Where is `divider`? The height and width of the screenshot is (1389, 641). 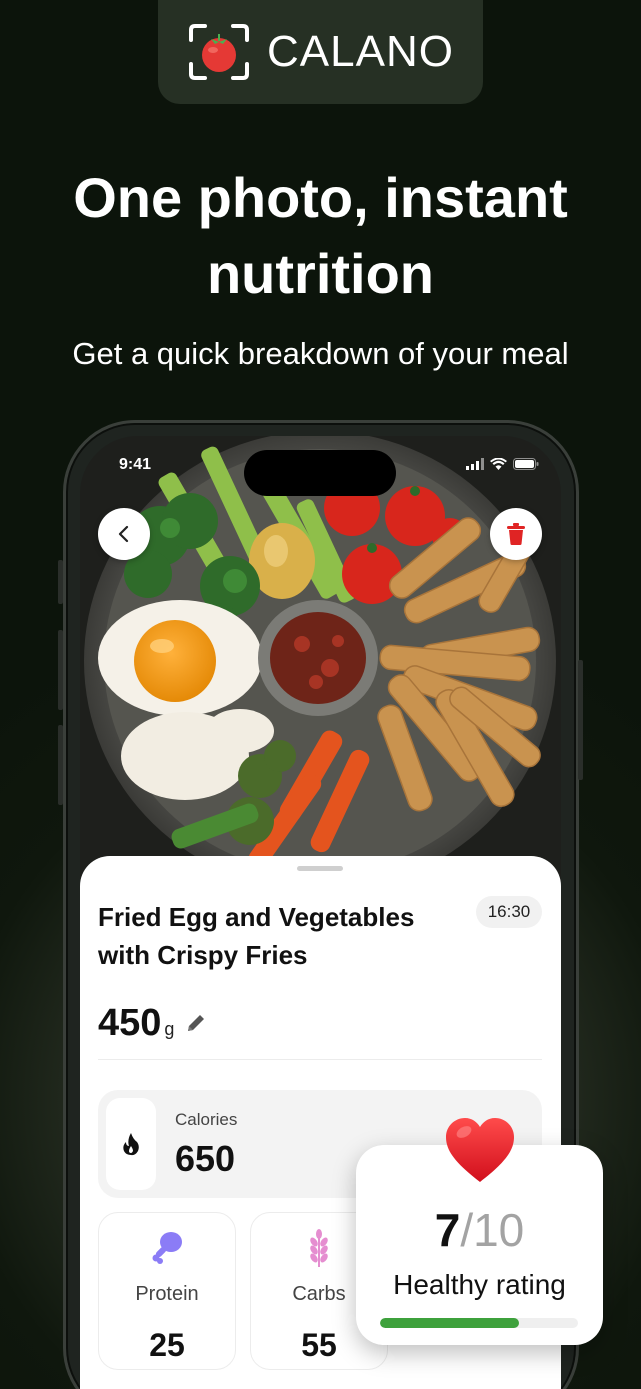 divider is located at coordinates (320, 1059).